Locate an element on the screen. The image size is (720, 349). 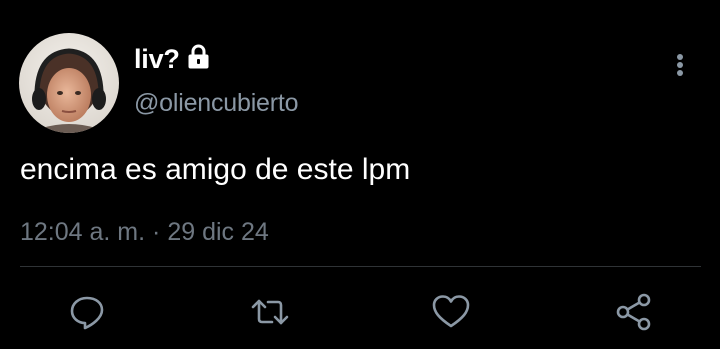
display-name-row: liv? is located at coordinates (172, 59).